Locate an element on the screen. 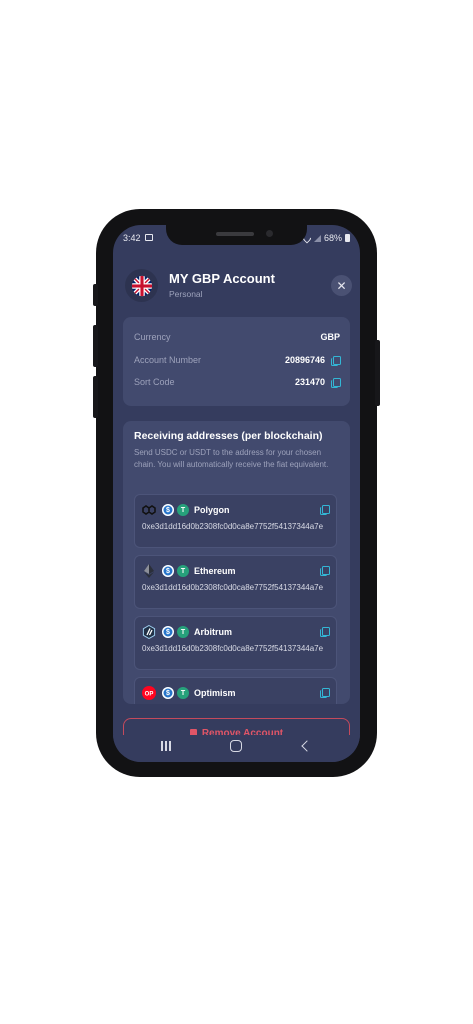  chain-name: Arbitrum is located at coordinates (213, 632).